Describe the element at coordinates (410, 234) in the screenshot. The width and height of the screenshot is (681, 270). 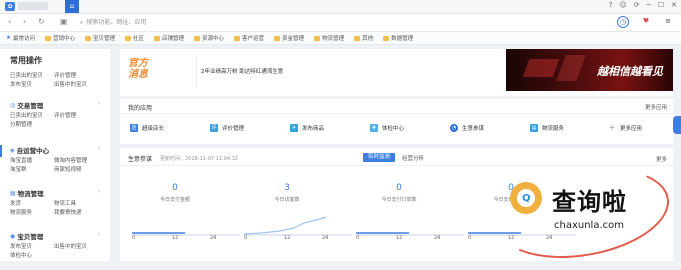
I see `sparkline-orders` at that location.